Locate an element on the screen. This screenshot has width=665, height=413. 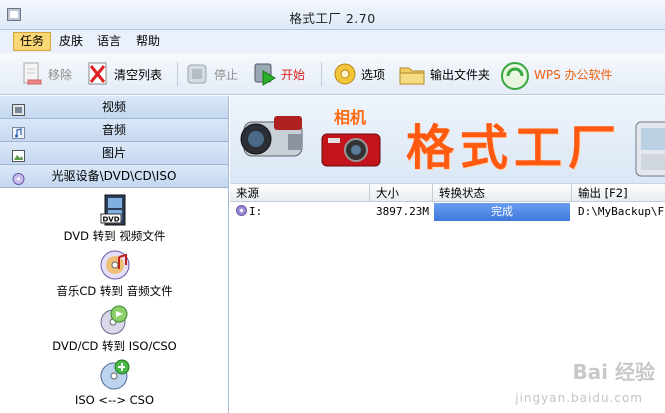
category-audio: 音频 is located at coordinates (114, 130).